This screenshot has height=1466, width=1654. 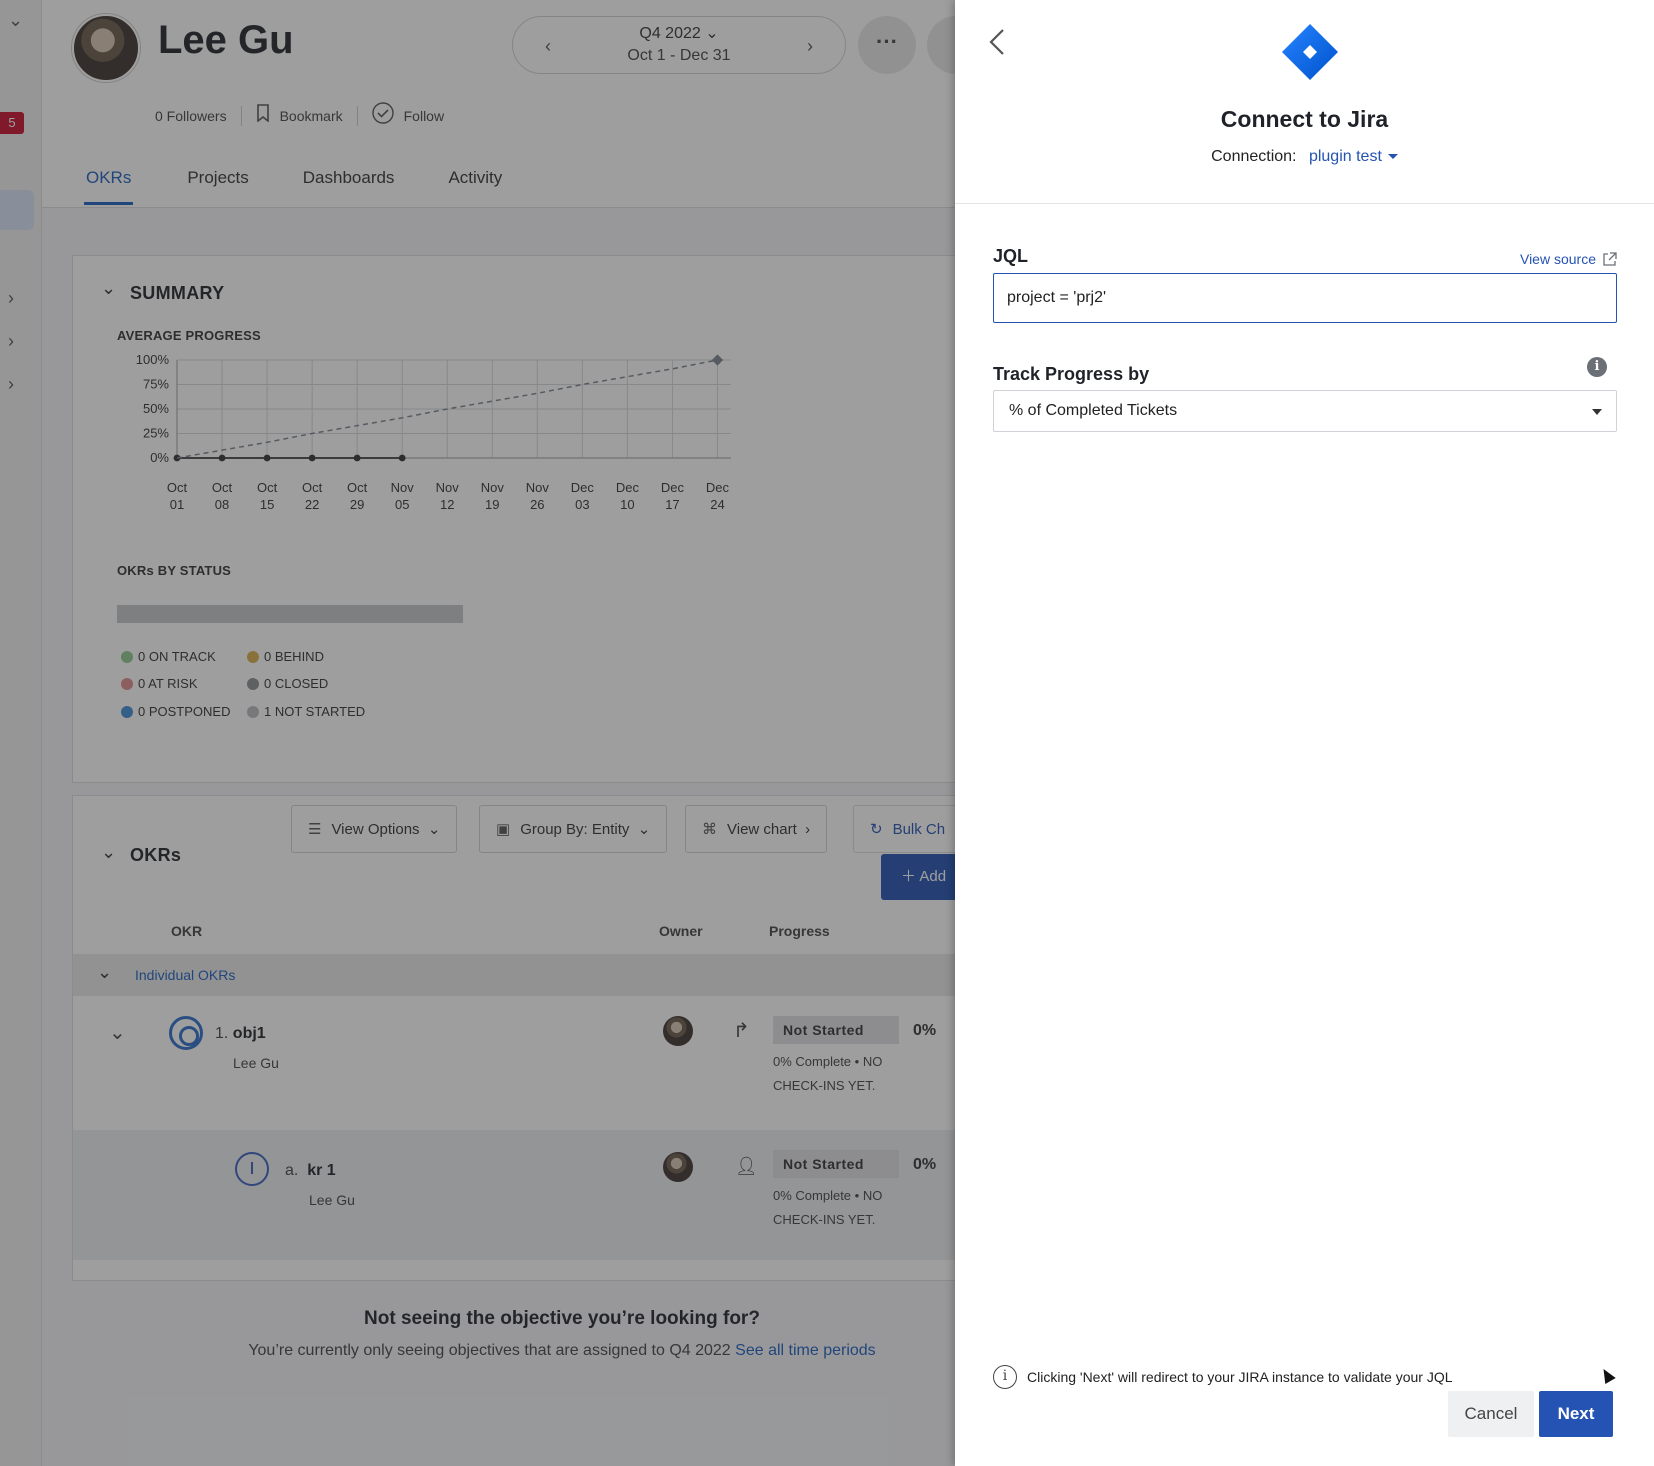 What do you see at coordinates (1304, 157) in the screenshot?
I see `connection-row: Connection: plugin test` at bounding box center [1304, 157].